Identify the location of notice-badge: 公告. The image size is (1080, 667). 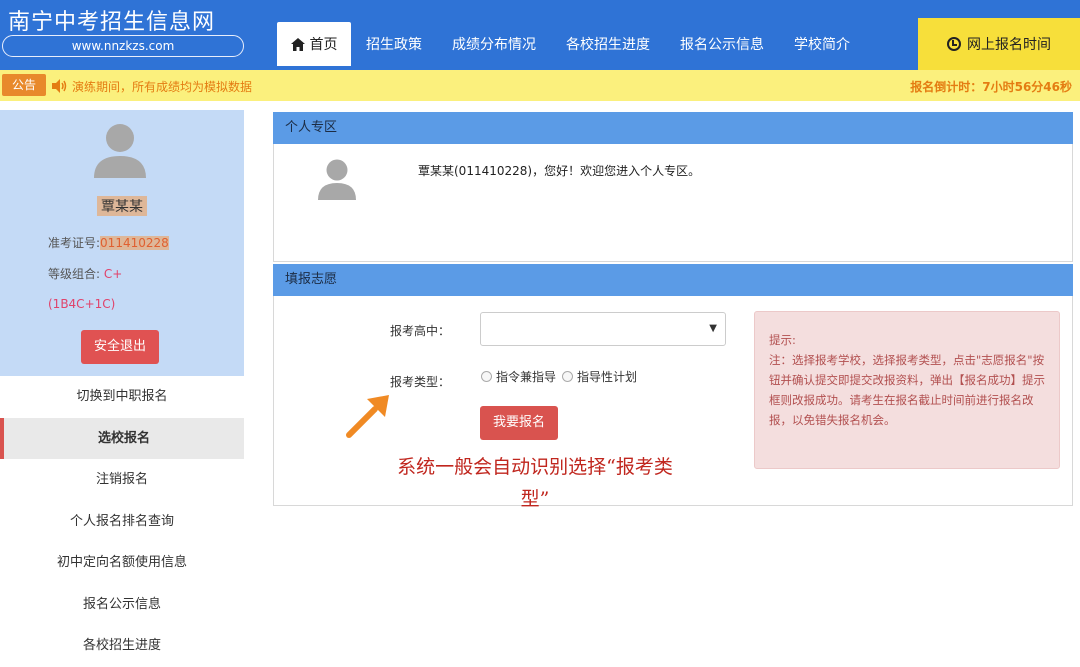
(24, 85).